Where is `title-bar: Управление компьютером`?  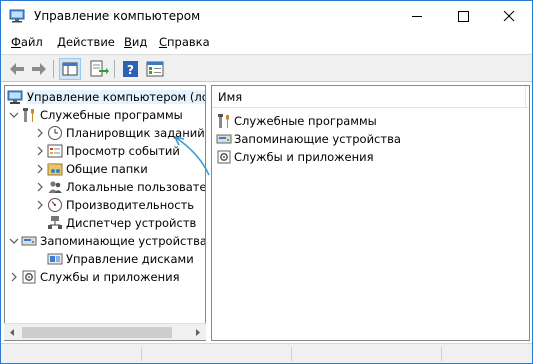
title-bar: Управление компьютером is located at coordinates (266, 16).